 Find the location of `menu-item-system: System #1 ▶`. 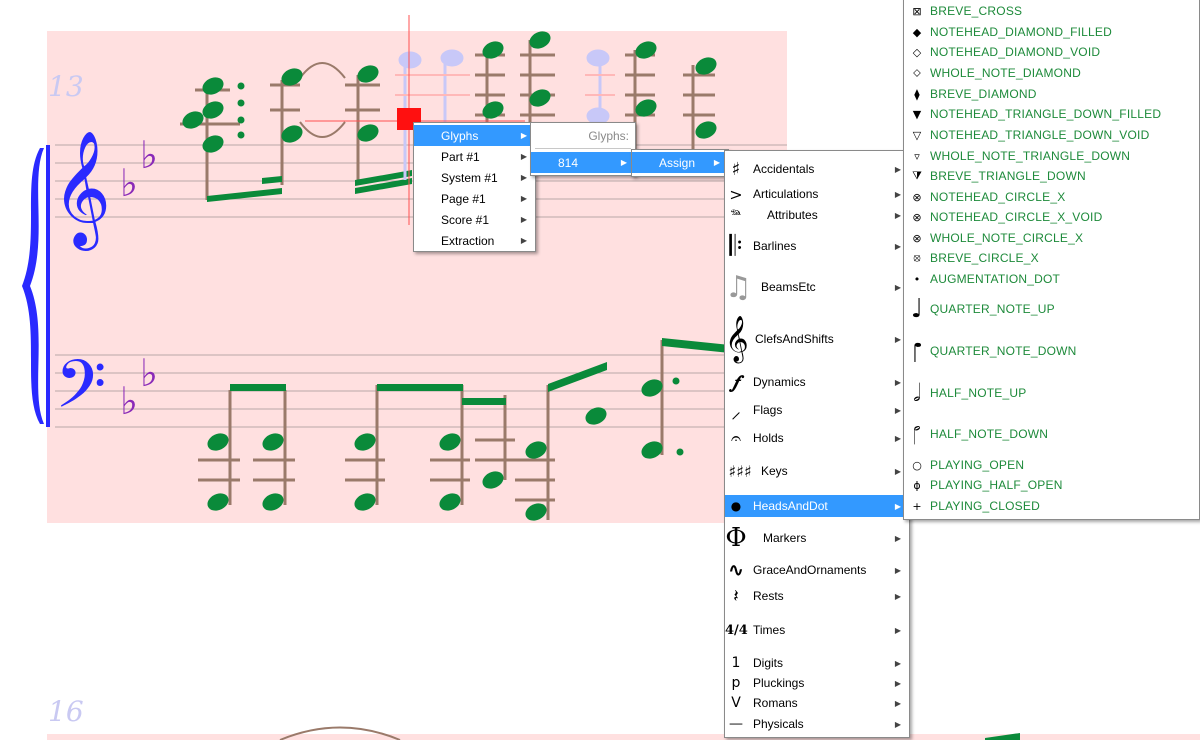

menu-item-system: System #1 ▶ is located at coordinates (474, 177).